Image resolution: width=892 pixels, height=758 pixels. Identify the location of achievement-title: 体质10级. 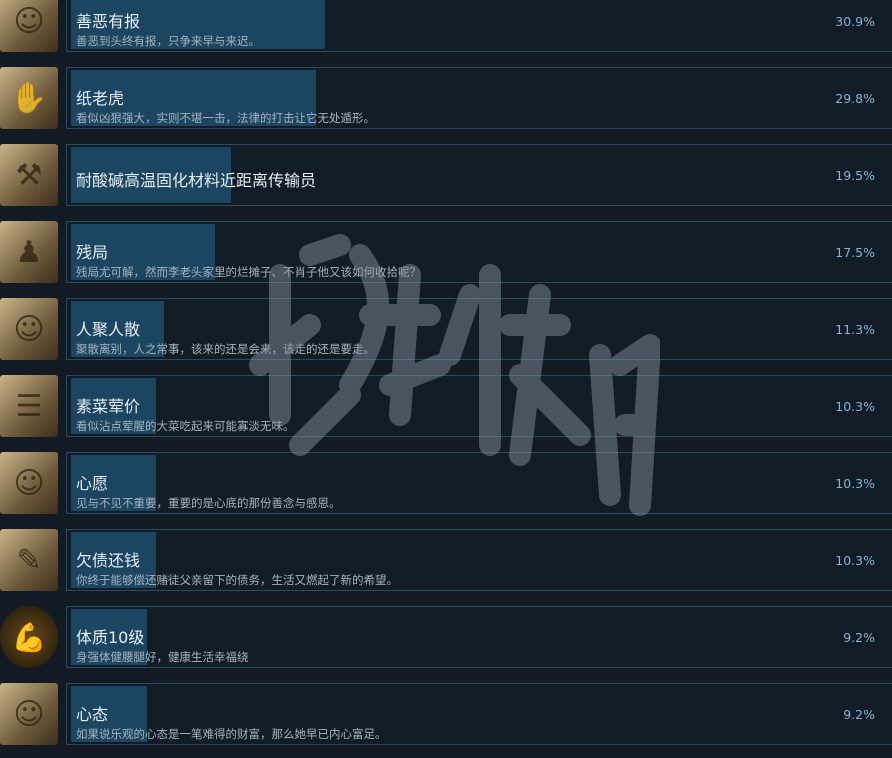
(110, 637).